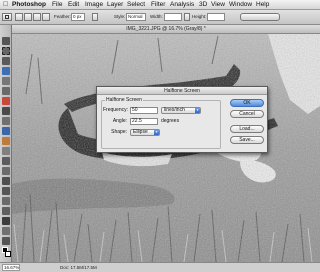 The height and width of the screenshot is (272, 320). I want to click on history-brush-tool-icon, so click(6, 131).